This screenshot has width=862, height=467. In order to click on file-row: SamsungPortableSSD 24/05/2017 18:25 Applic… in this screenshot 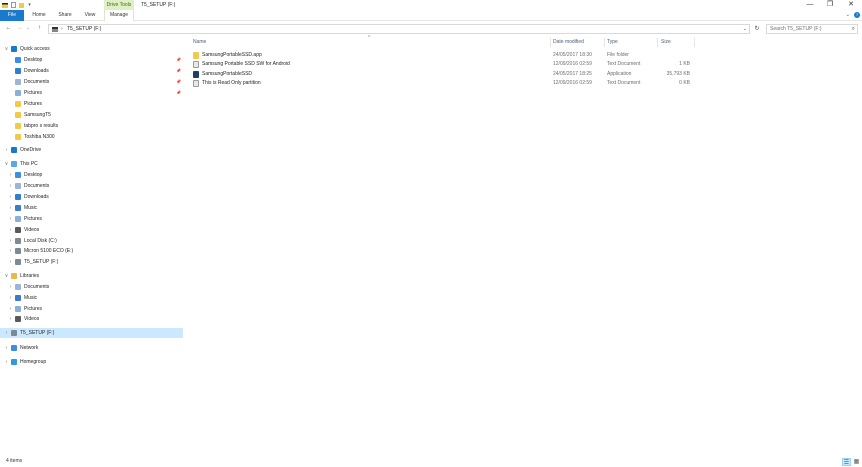, I will do `click(443, 74)`.